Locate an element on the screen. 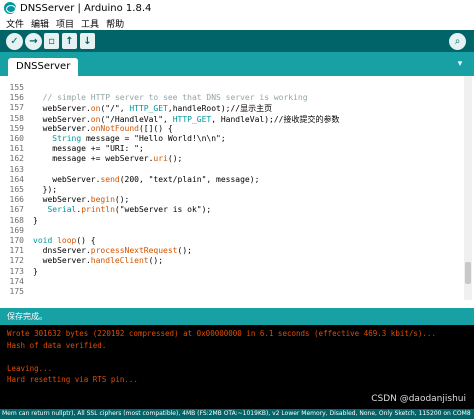 This screenshot has height=419, width=474. menu-tools: 工具 is located at coordinates (90, 23).